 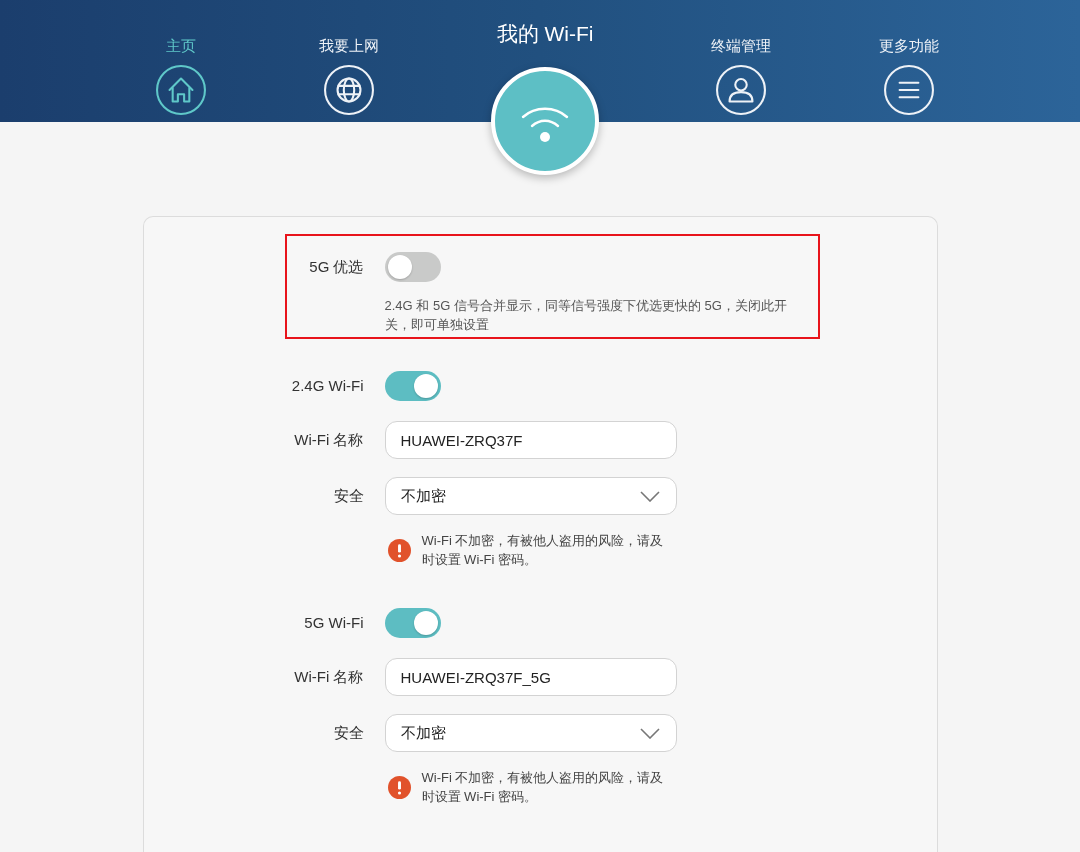 What do you see at coordinates (545, 34) in the screenshot?
I see `page-title: 我的 Wi-Fi` at bounding box center [545, 34].